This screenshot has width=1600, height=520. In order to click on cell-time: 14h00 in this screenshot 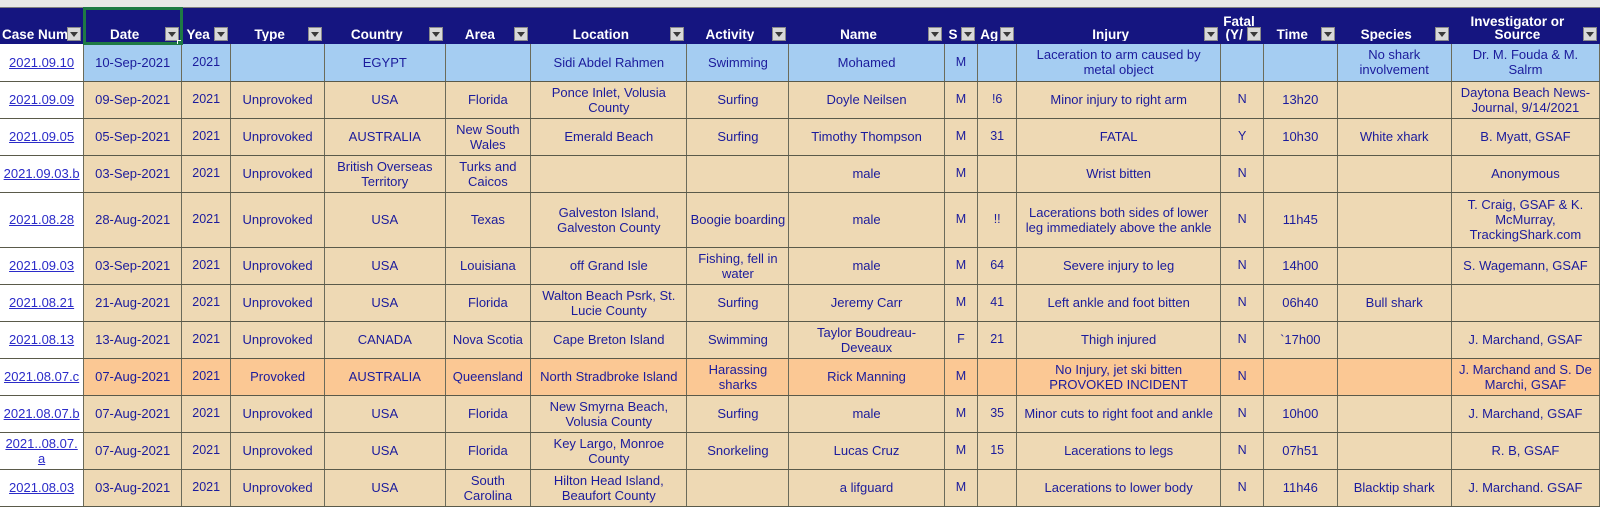, I will do `click(1300, 266)`.